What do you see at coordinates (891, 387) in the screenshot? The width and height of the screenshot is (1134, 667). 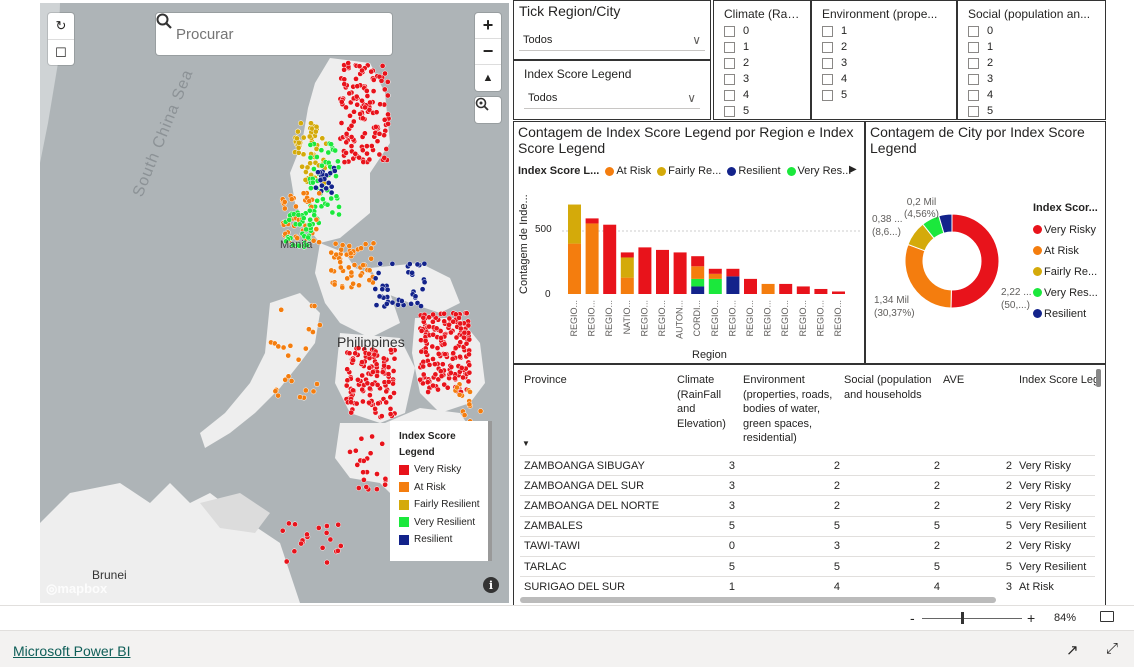 I see `column-header-social: Social (population and households` at bounding box center [891, 387].